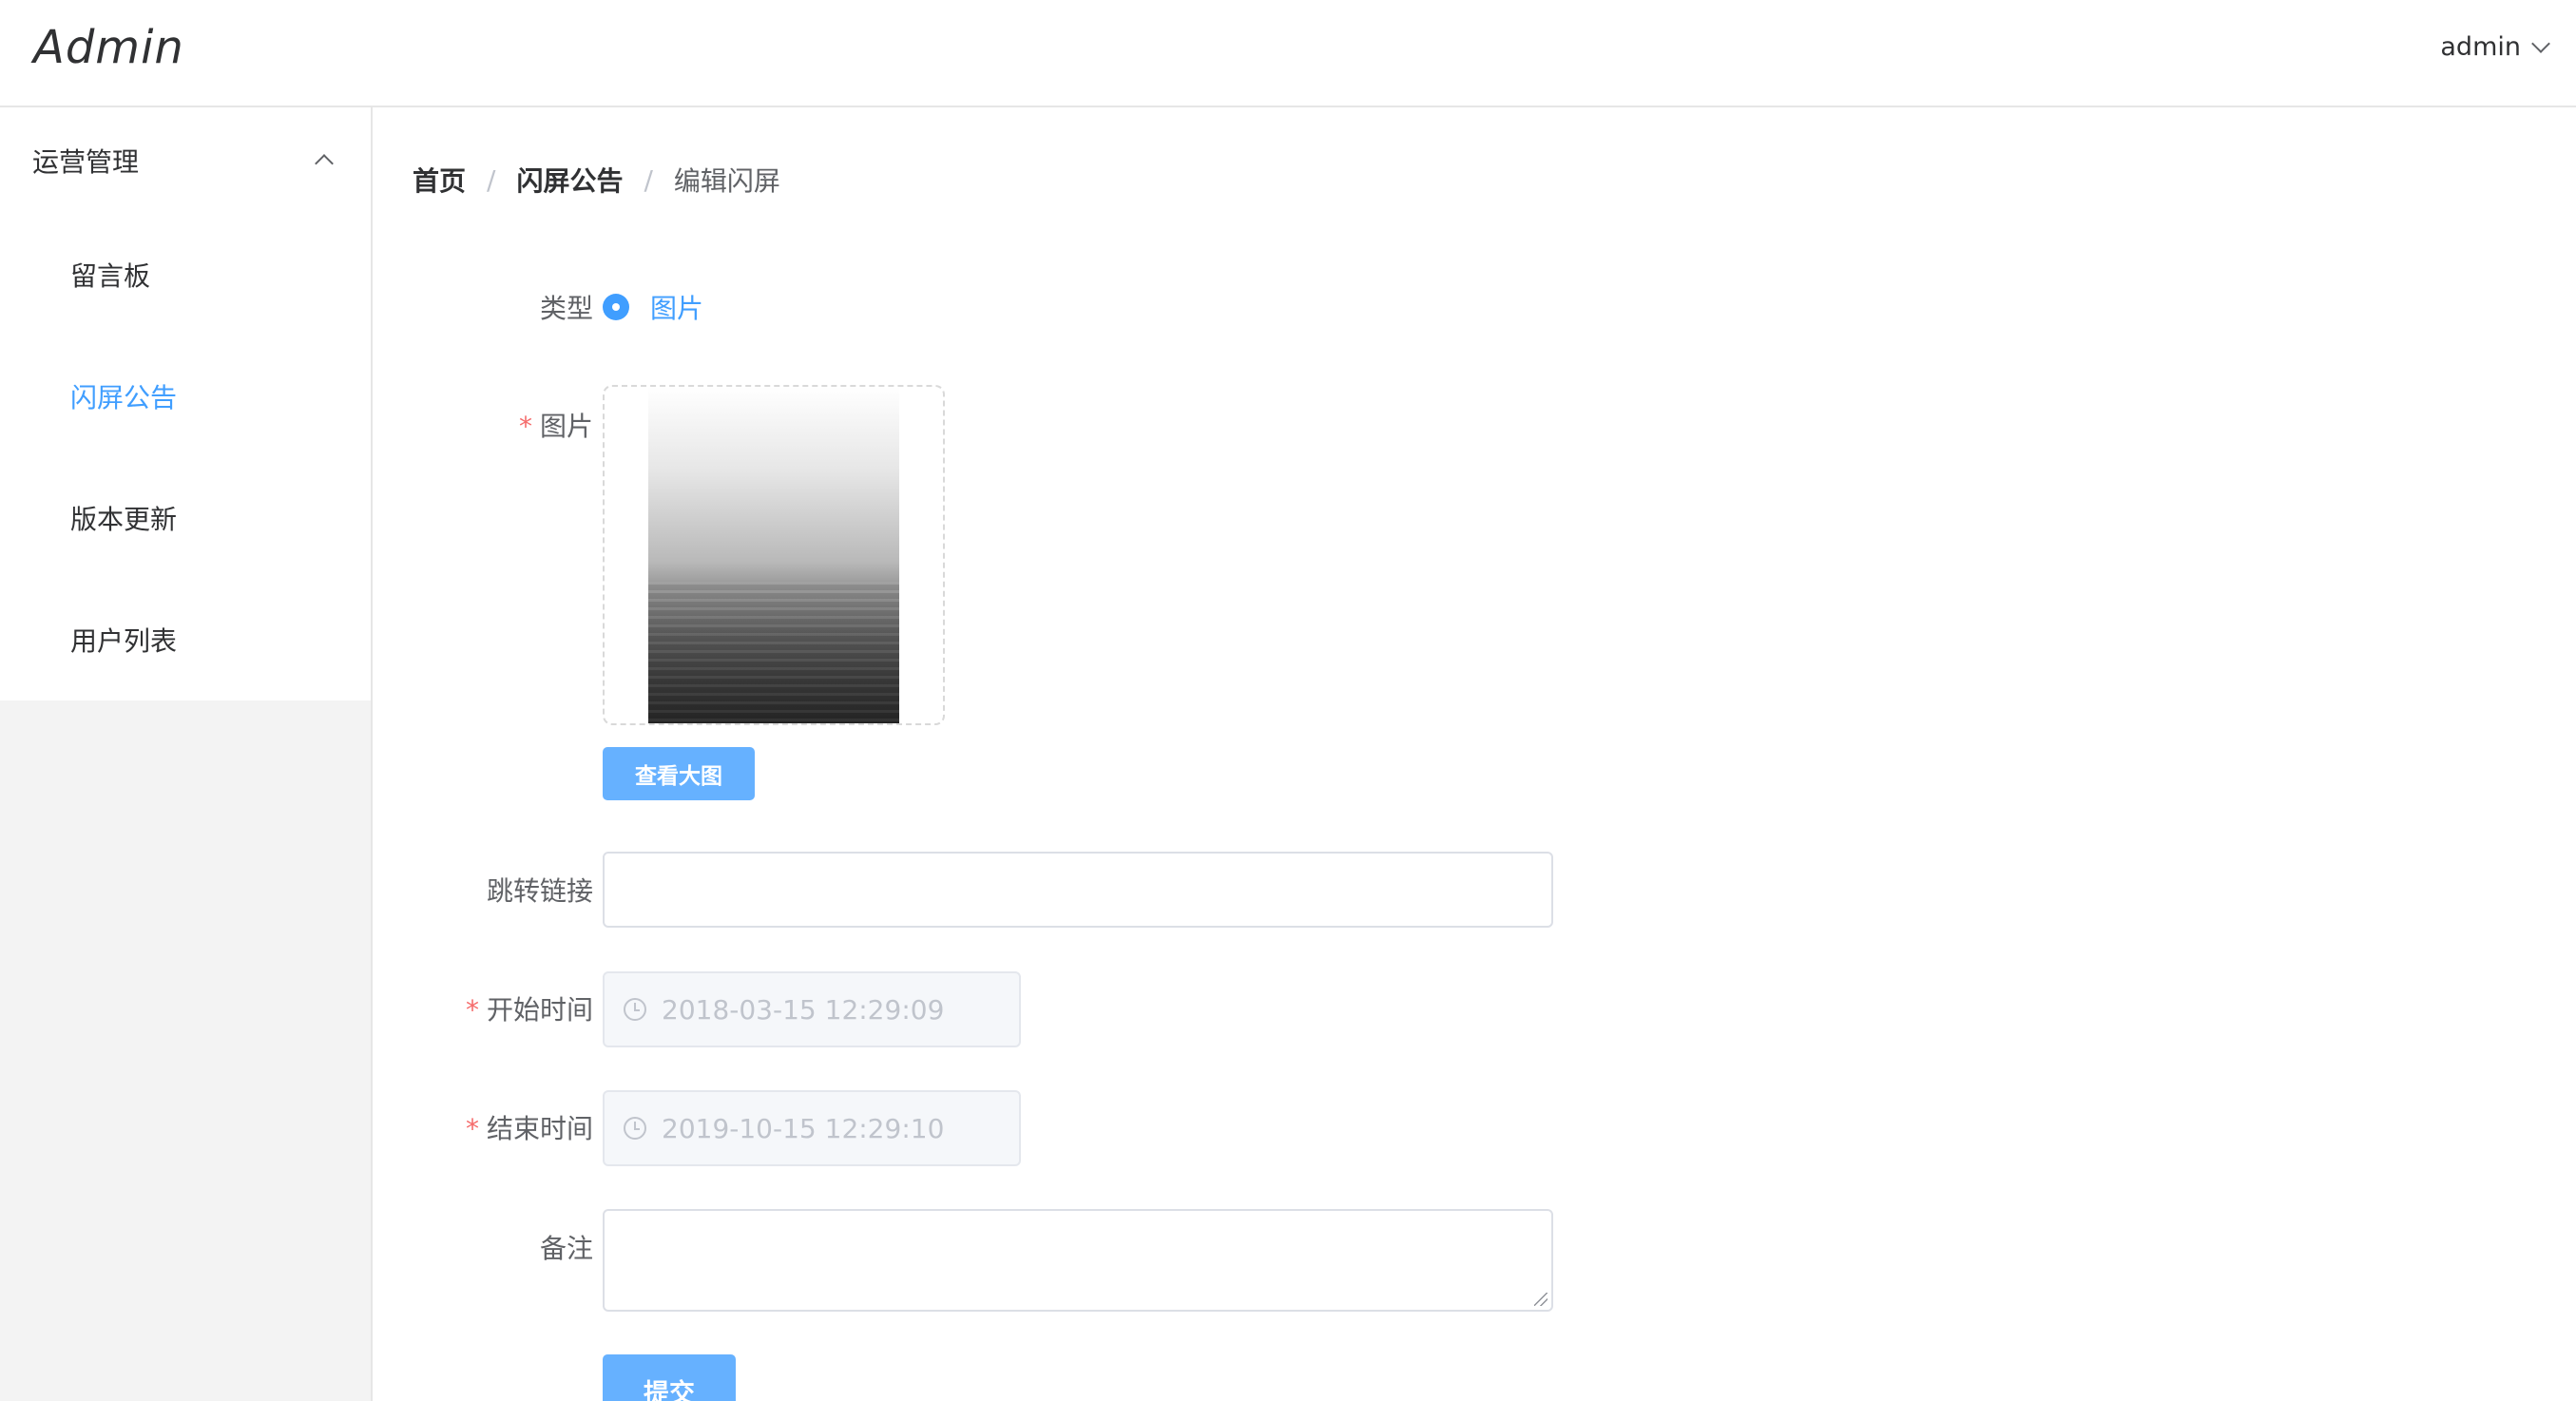 This screenshot has width=2576, height=1401. I want to click on sidebar-item-splash-notice: 闪屏公告, so click(186, 396).